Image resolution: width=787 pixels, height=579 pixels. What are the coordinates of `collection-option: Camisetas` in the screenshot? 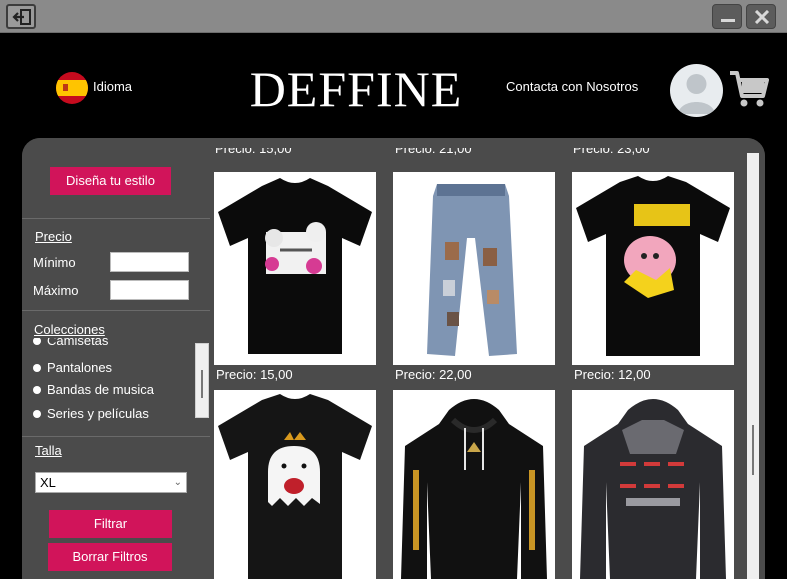 It's located at (70, 343).